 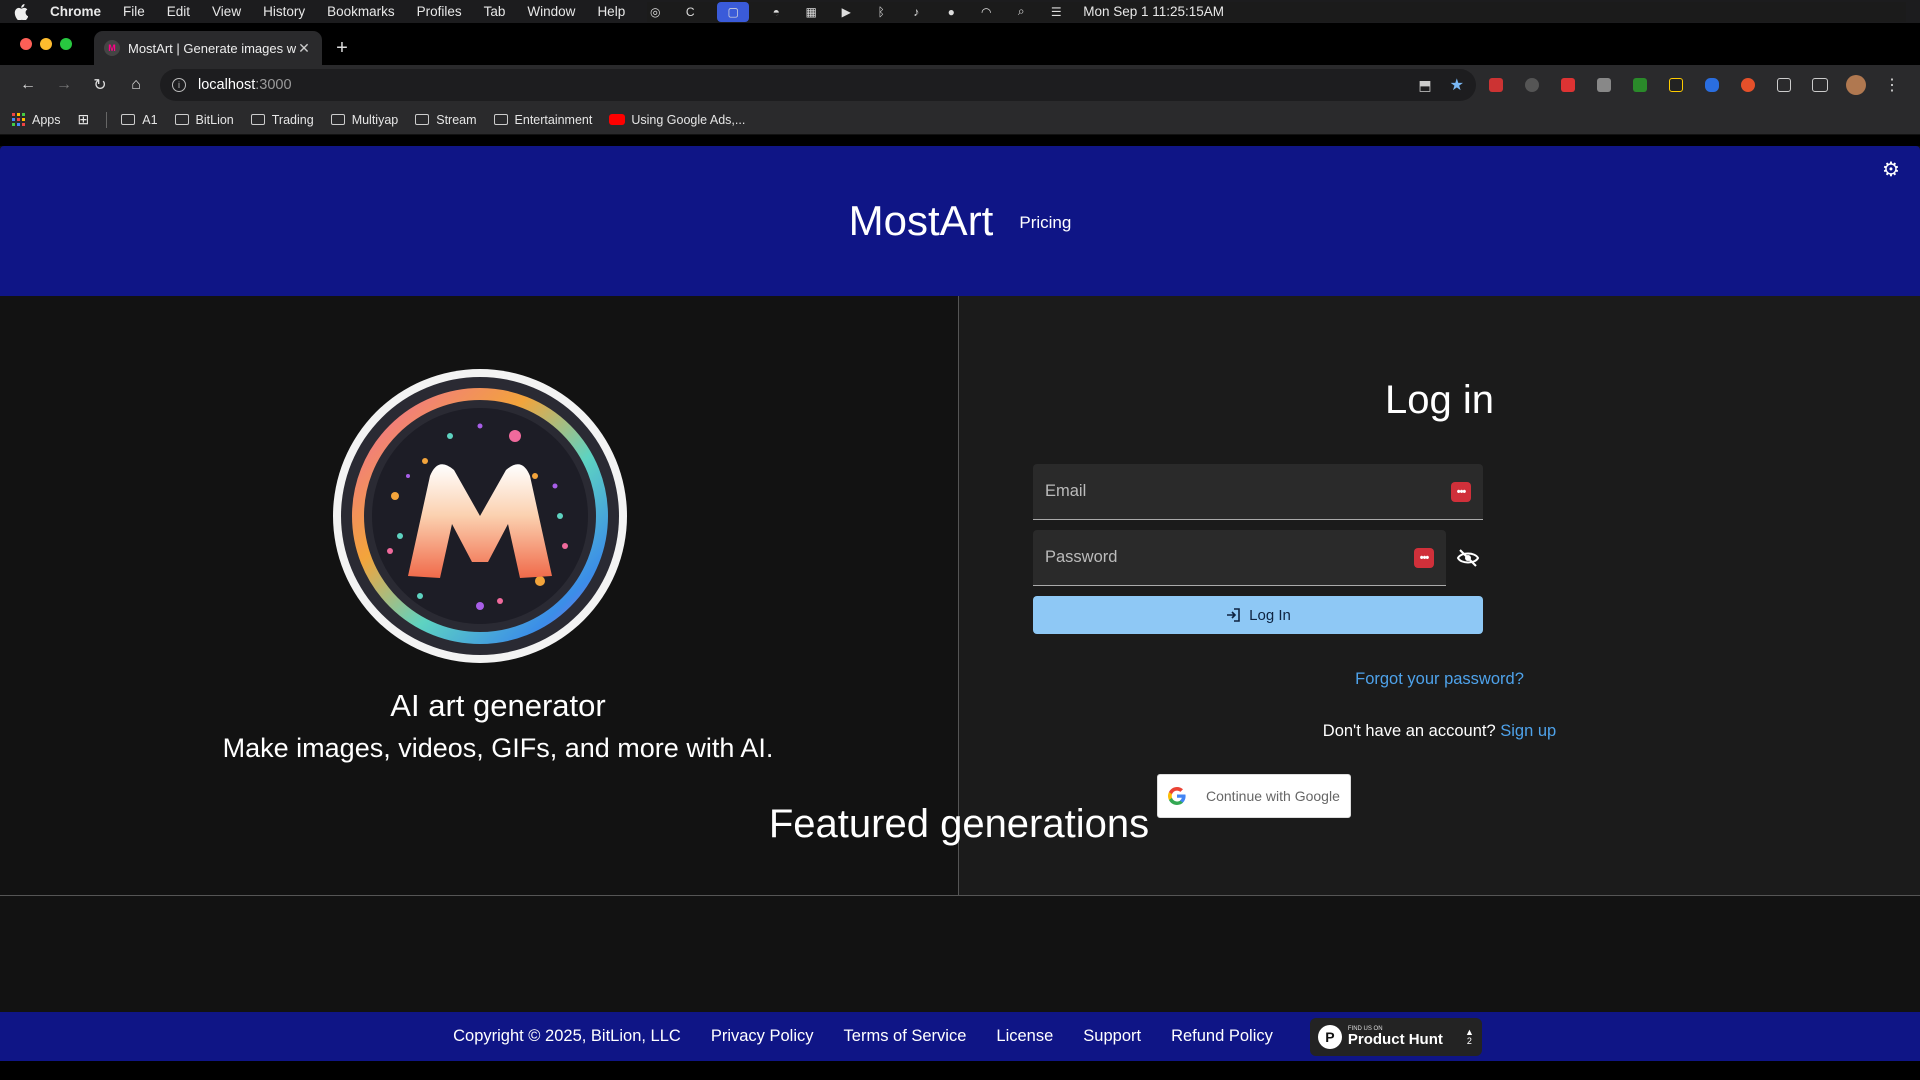 I want to click on menu-app-name: Chrome, so click(x=75, y=11).